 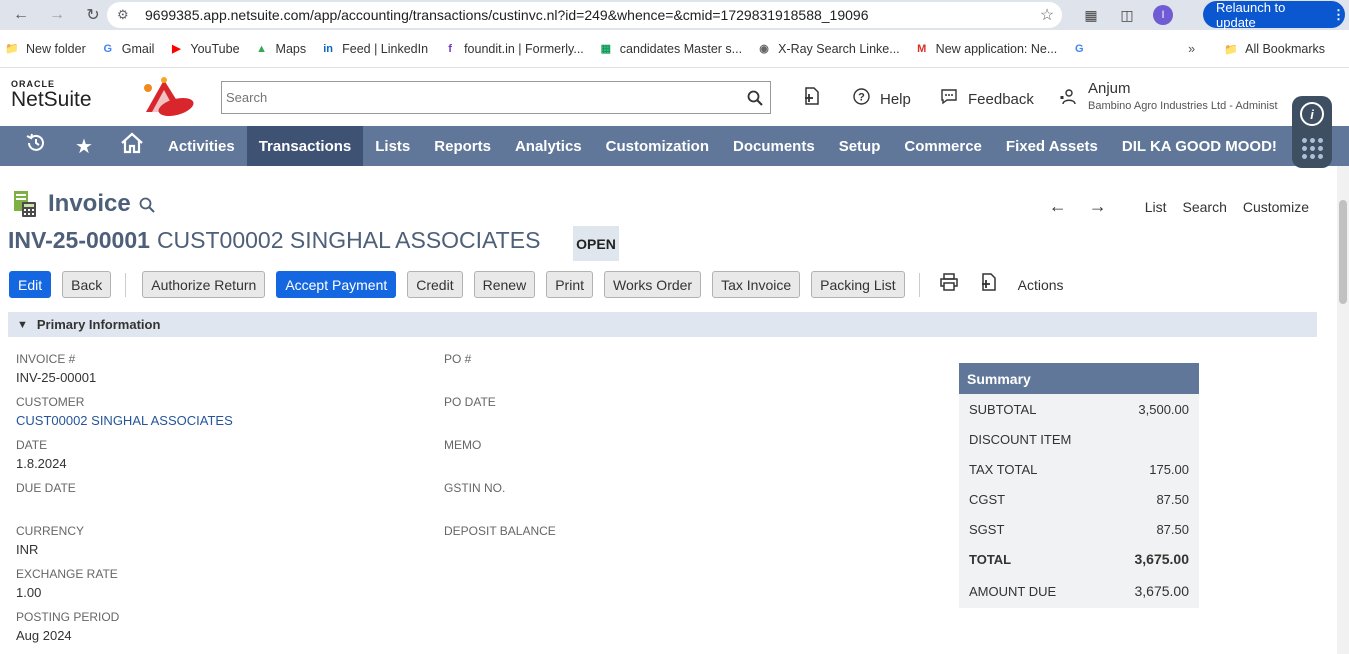 What do you see at coordinates (989, 284) in the screenshot?
I see `make-copy-icon` at bounding box center [989, 284].